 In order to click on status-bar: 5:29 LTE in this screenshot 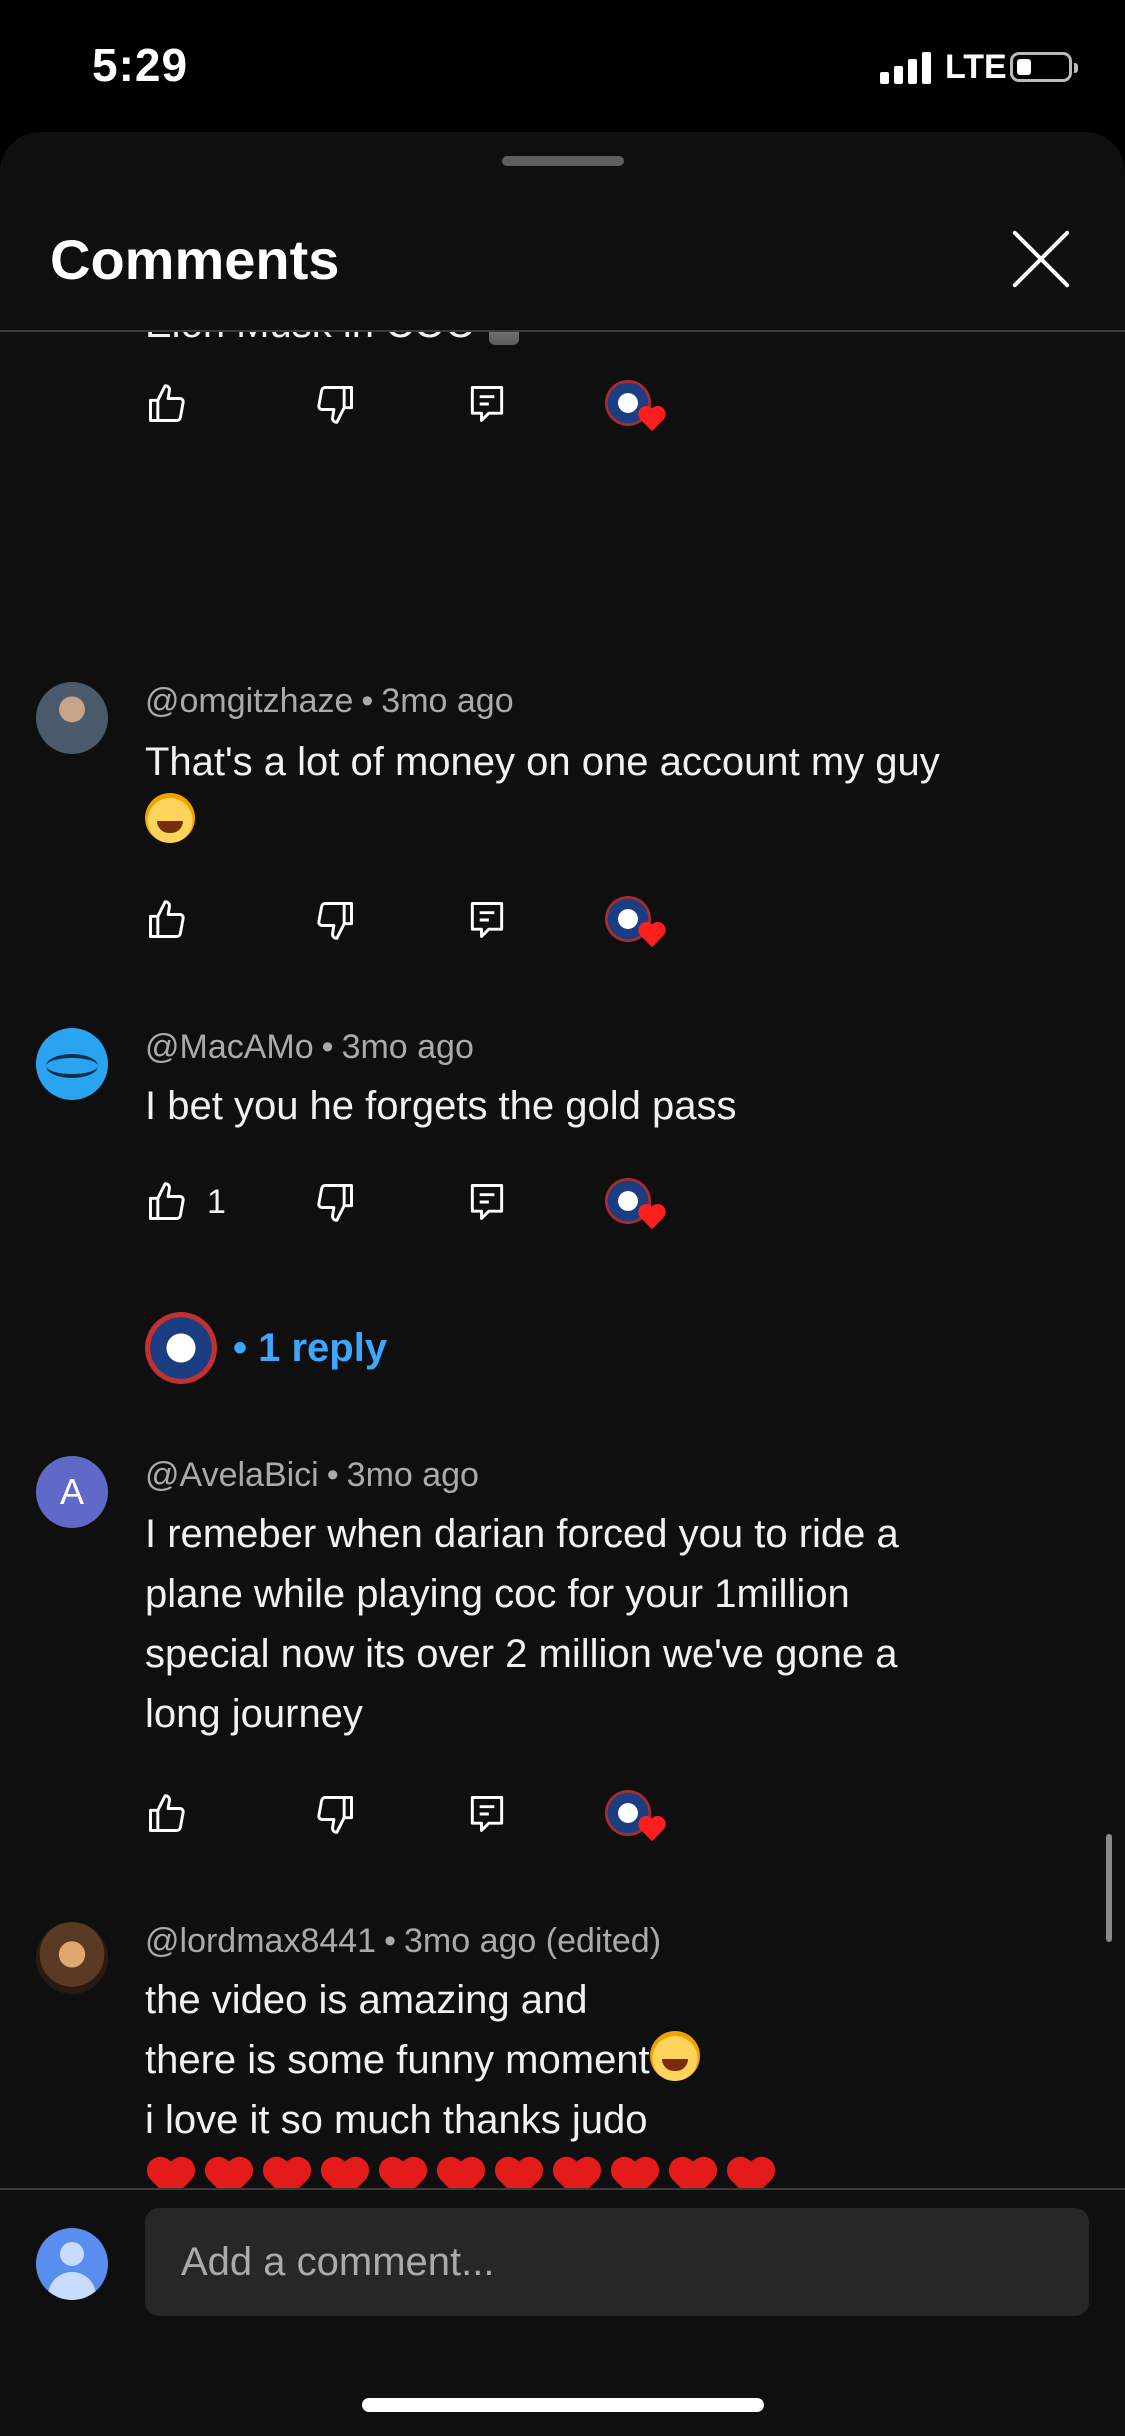, I will do `click(562, 65)`.